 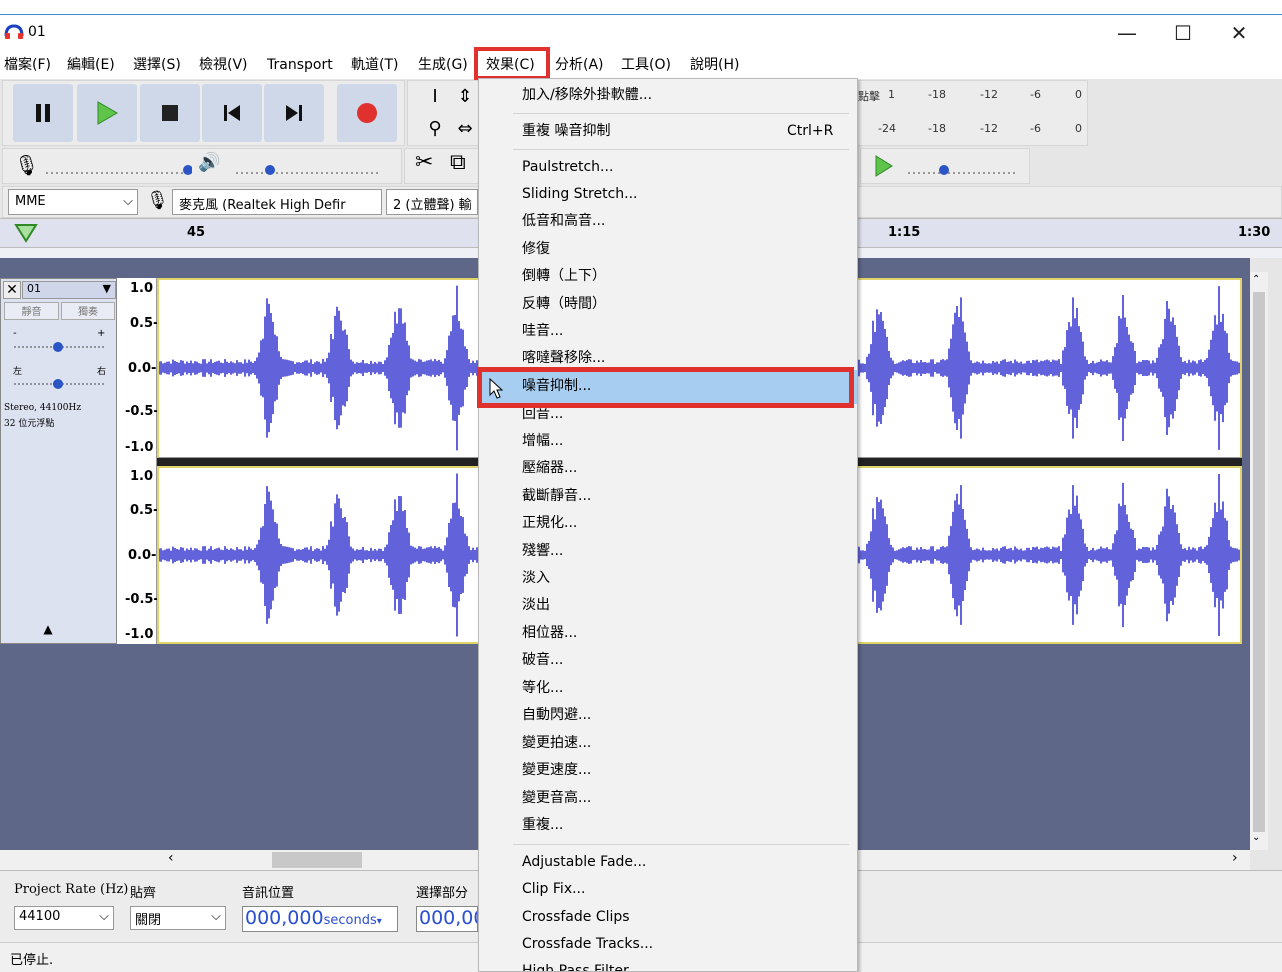 I want to click on vertical-scroll-thumb, so click(x=1259, y=562).